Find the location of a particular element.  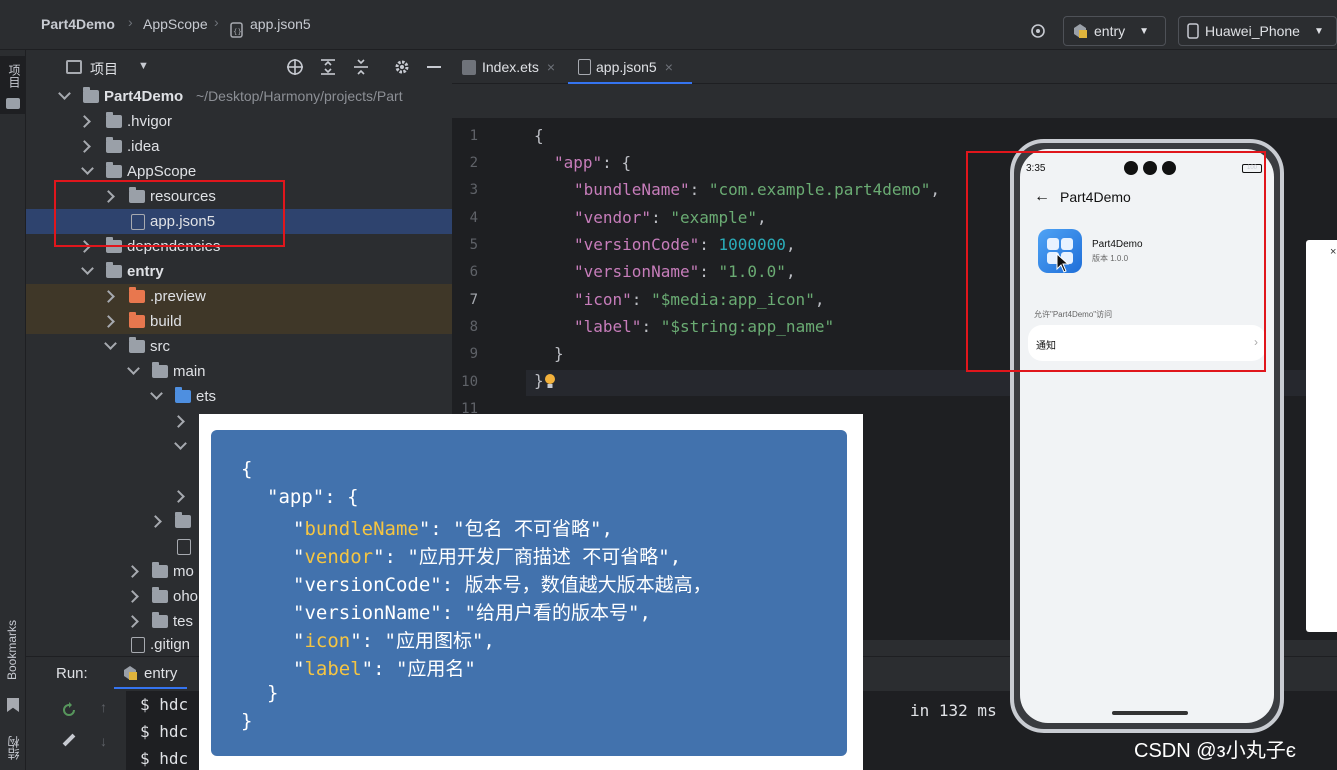

annotation-line: "app": { is located at coordinates (313, 497).